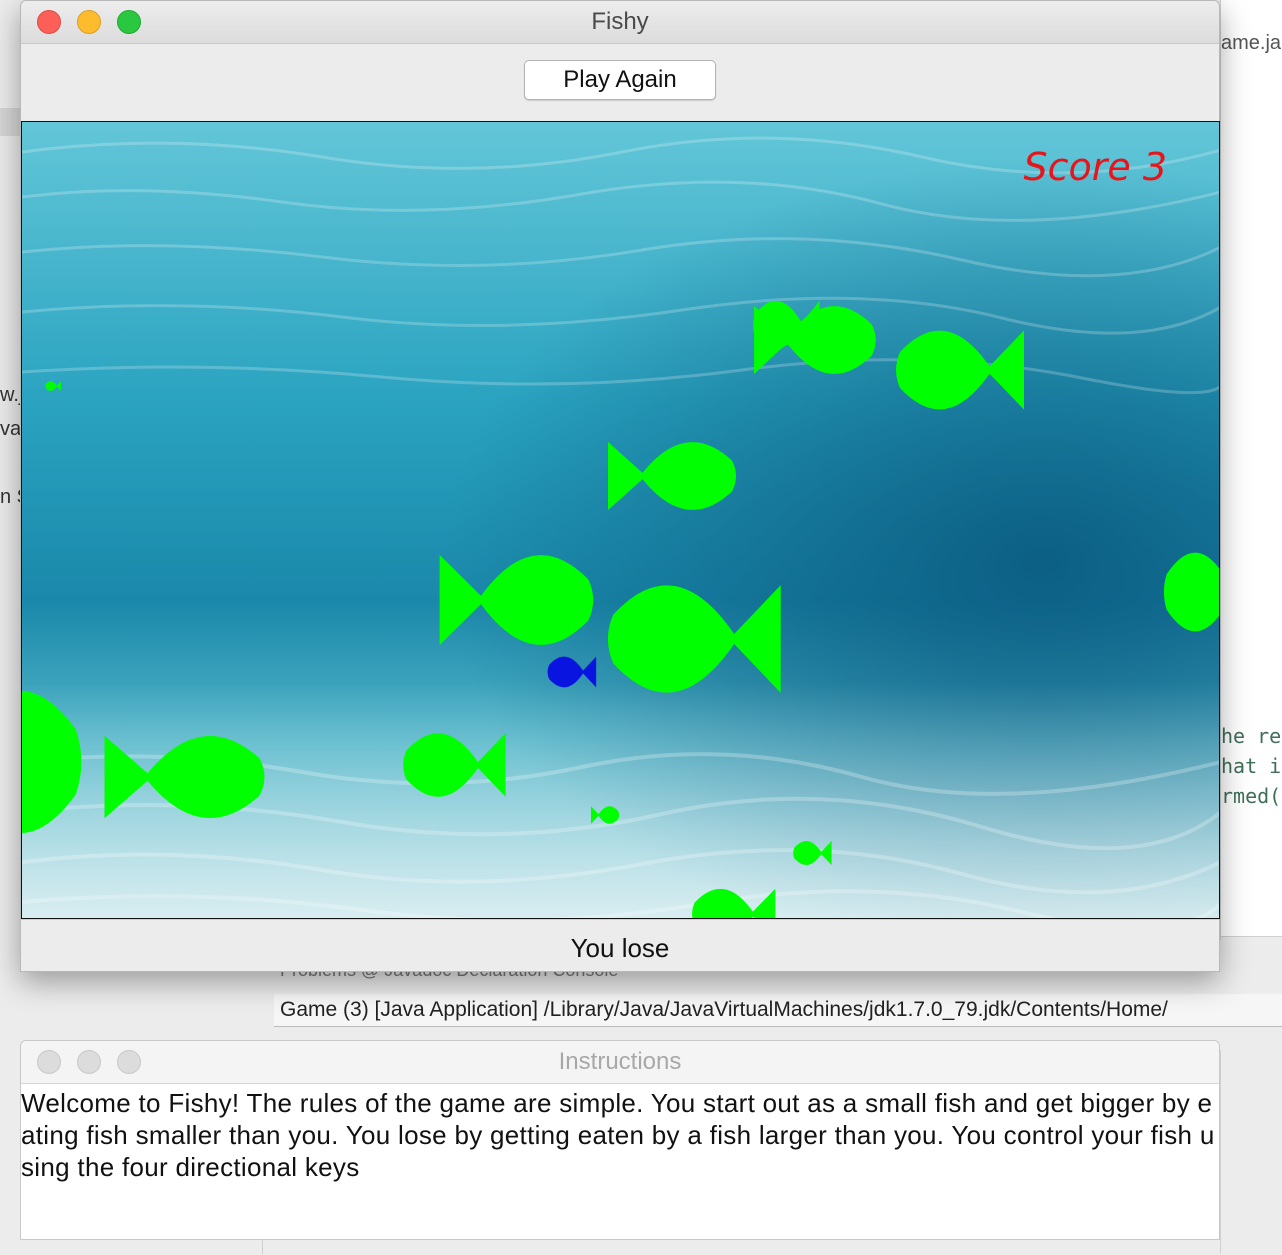 The width and height of the screenshot is (1282, 1255). I want to click on instructions-title: Instructions, so click(620, 1061).